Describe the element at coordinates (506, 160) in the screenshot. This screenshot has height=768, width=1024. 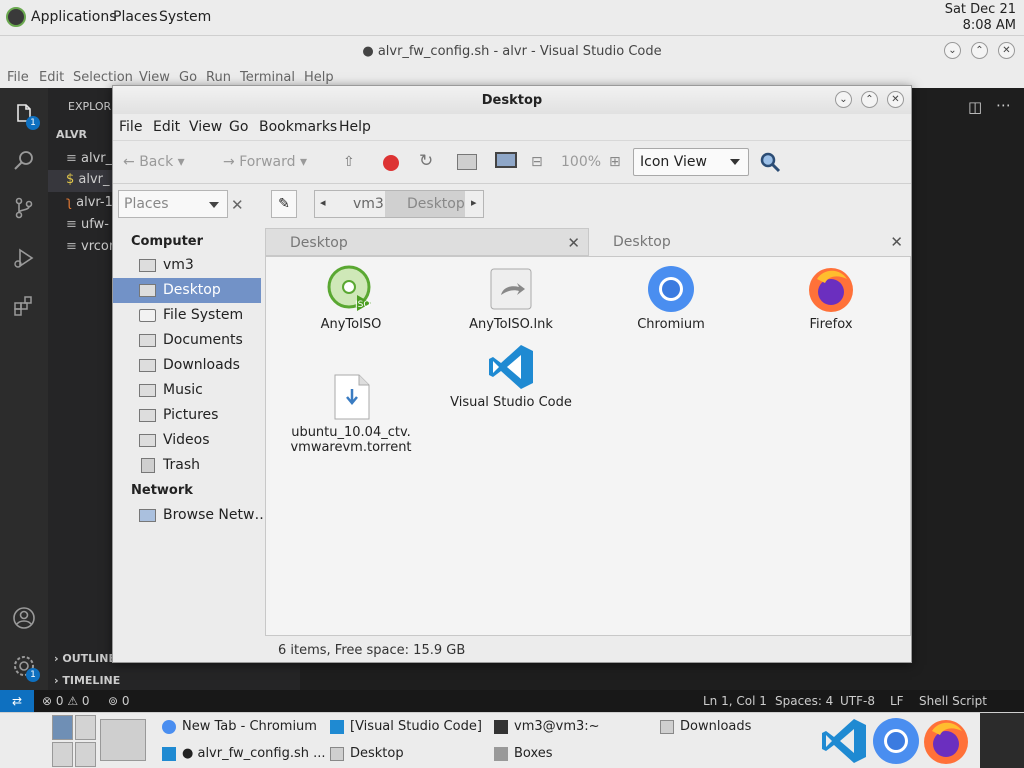
I see `computer-icon` at that location.